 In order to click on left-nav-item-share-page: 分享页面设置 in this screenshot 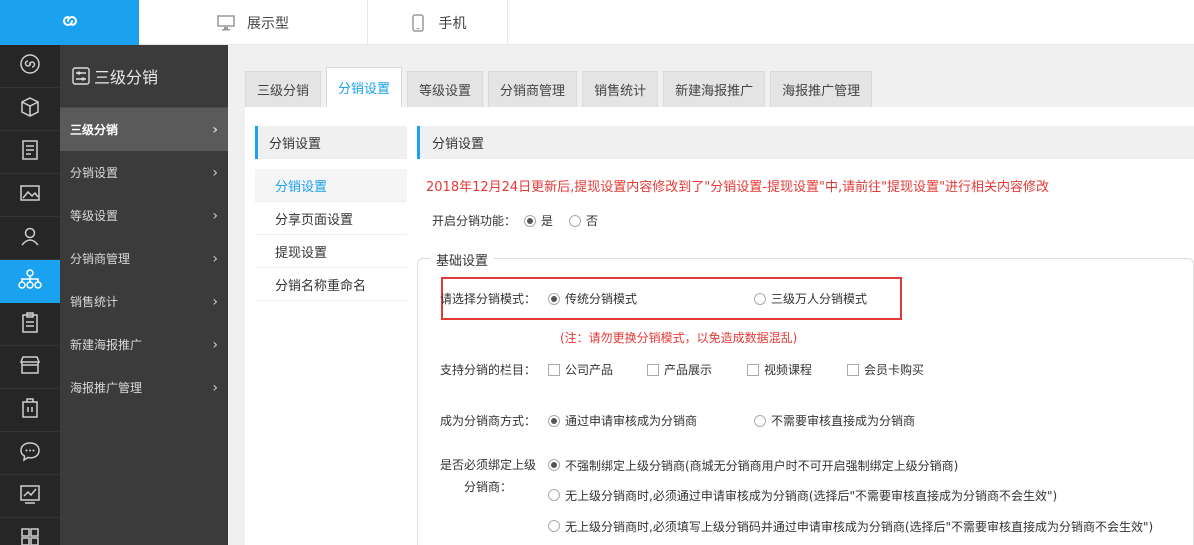, I will do `click(331, 218)`.